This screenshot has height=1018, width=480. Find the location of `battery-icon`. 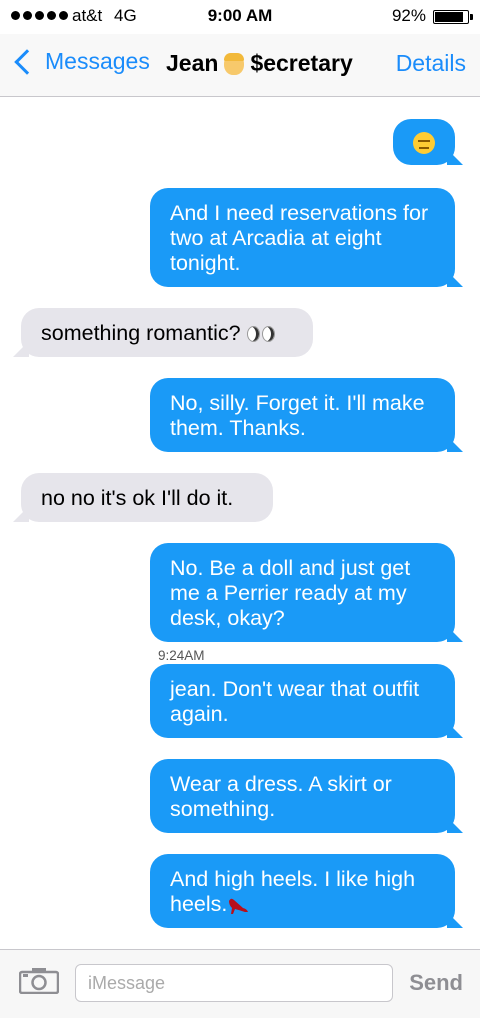

battery-icon is located at coordinates (453, 17).